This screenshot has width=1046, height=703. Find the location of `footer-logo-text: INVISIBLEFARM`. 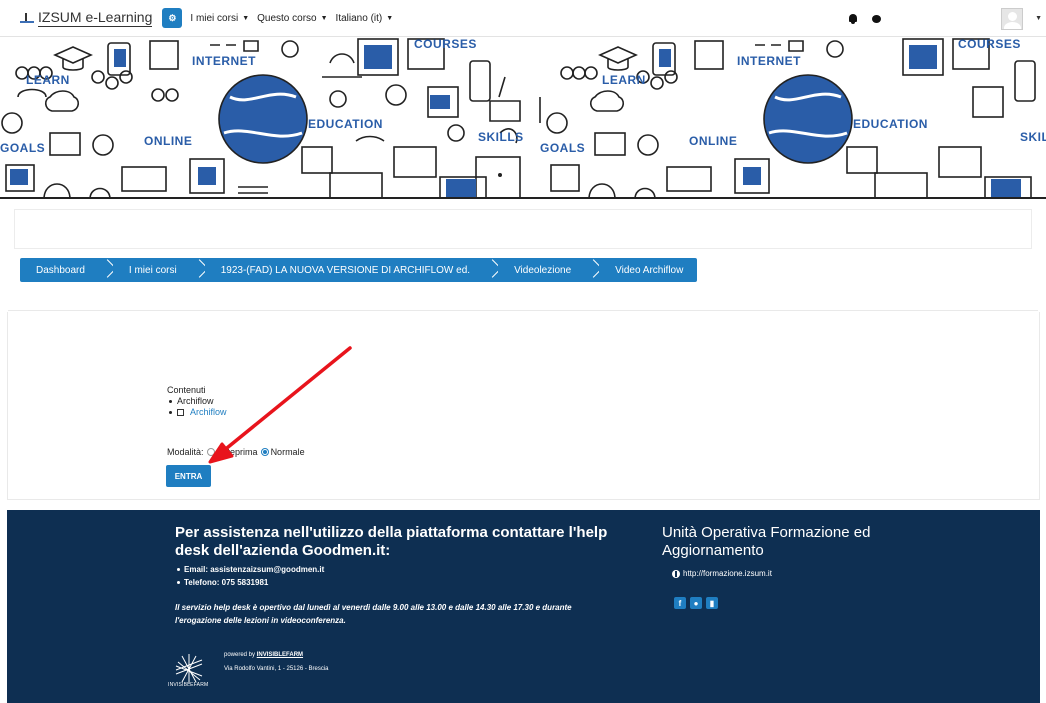

footer-logo-text: INVISIBLEFARM is located at coordinates (188, 685).